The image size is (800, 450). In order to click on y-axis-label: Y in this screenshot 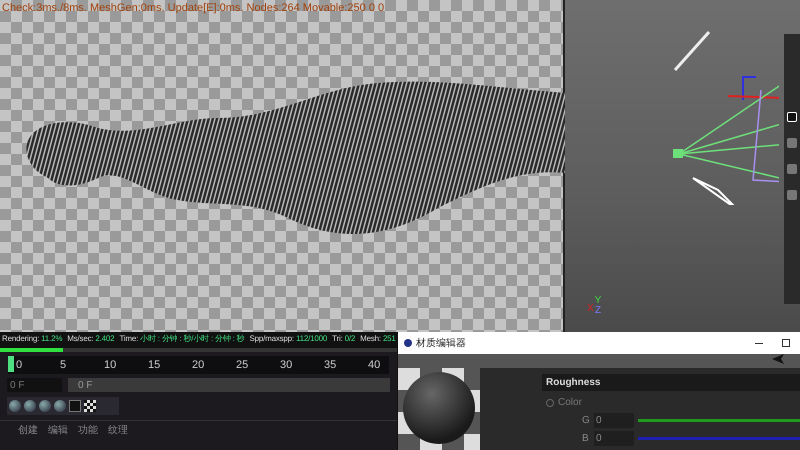, I will do `click(598, 301)`.